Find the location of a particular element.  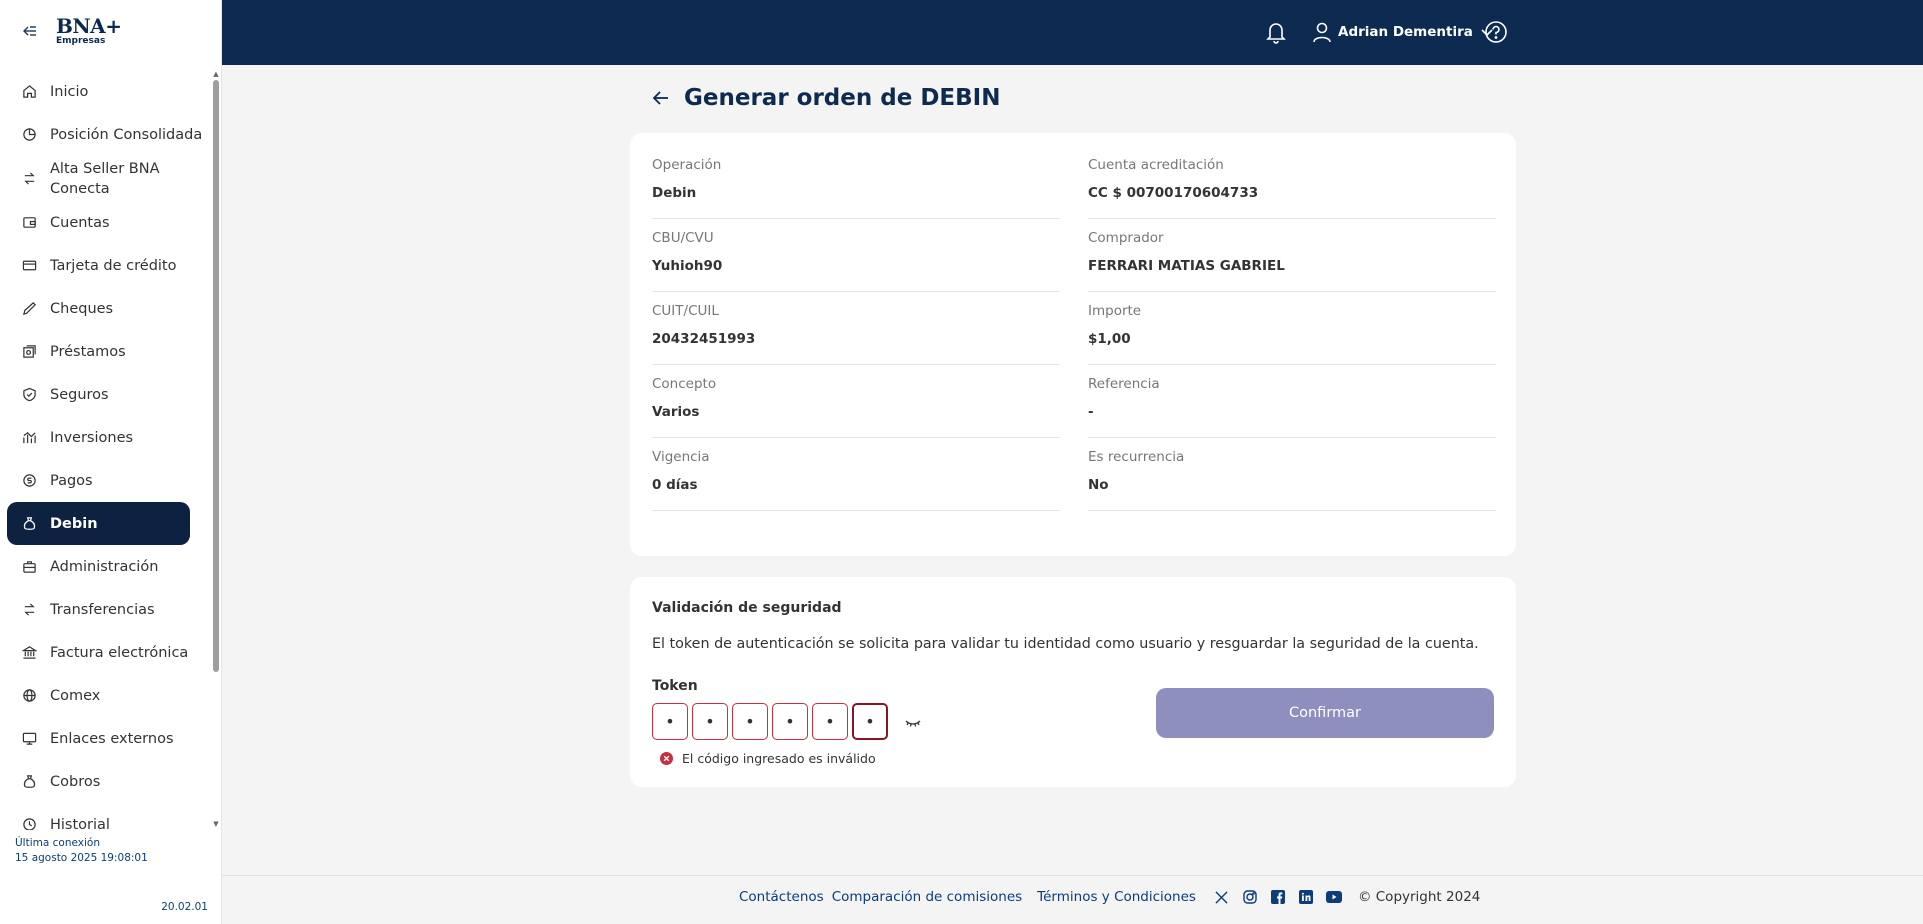

eye-closed-icon is located at coordinates (913, 722).